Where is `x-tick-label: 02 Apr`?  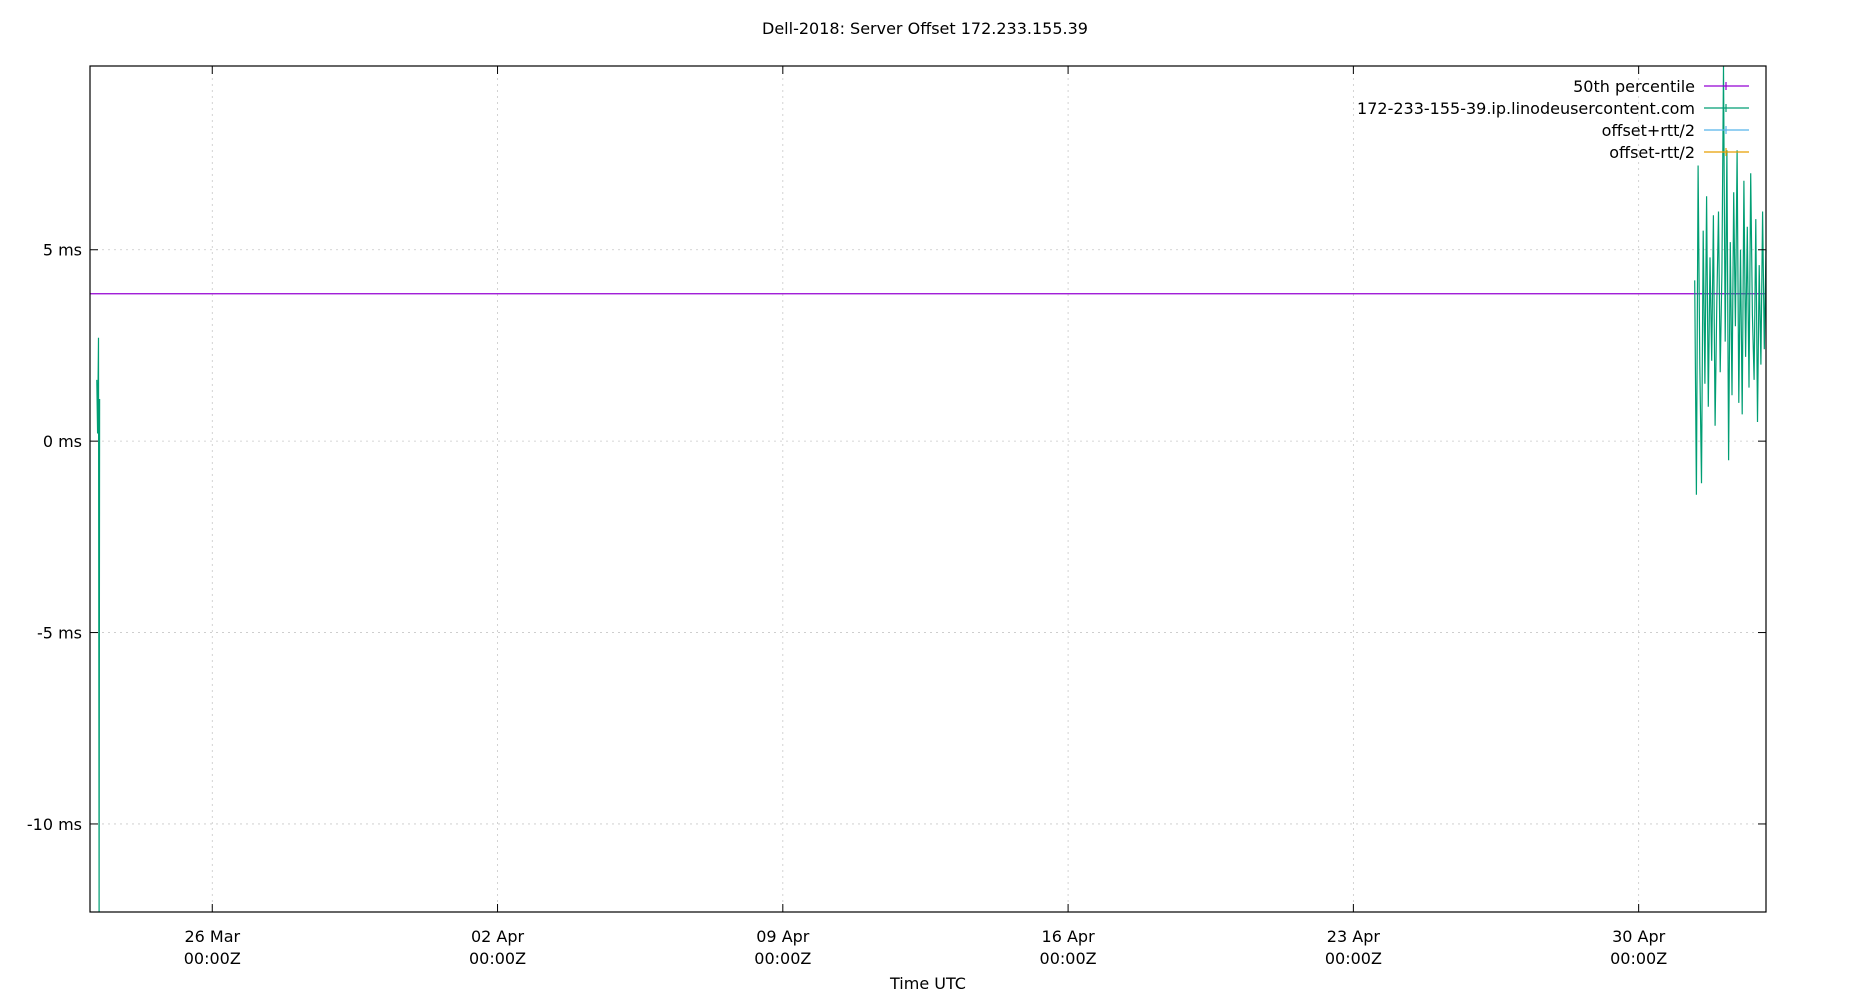
x-tick-label: 02 Apr is located at coordinates (498, 936).